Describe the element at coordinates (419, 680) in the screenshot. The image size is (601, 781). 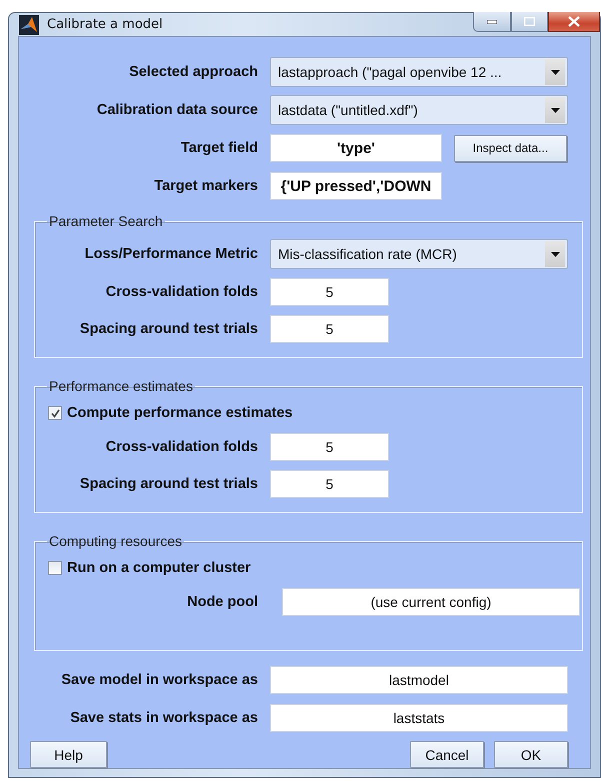
I see `text-field: lastmodel` at that location.